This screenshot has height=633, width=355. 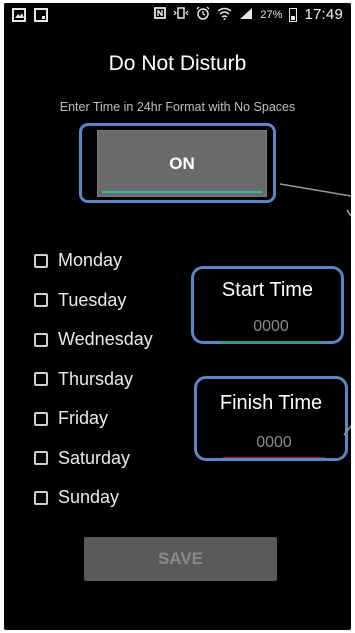 What do you see at coordinates (41, 260) in the screenshot?
I see `checkbox-monday` at bounding box center [41, 260].